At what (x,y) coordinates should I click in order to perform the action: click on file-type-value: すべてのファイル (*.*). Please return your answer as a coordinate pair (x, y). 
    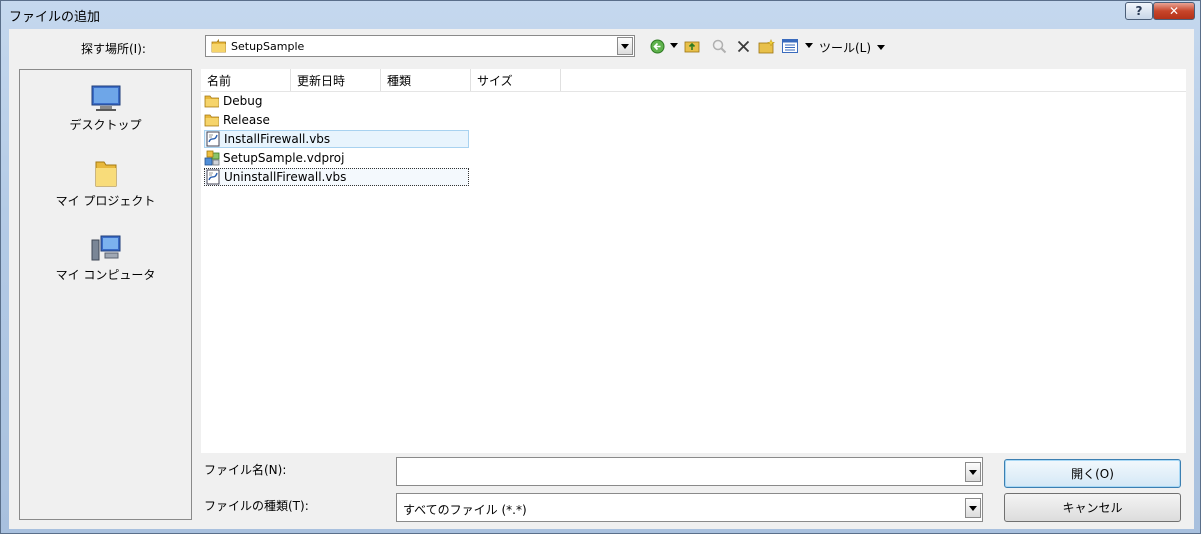
    Looking at the image, I should click on (465, 510).